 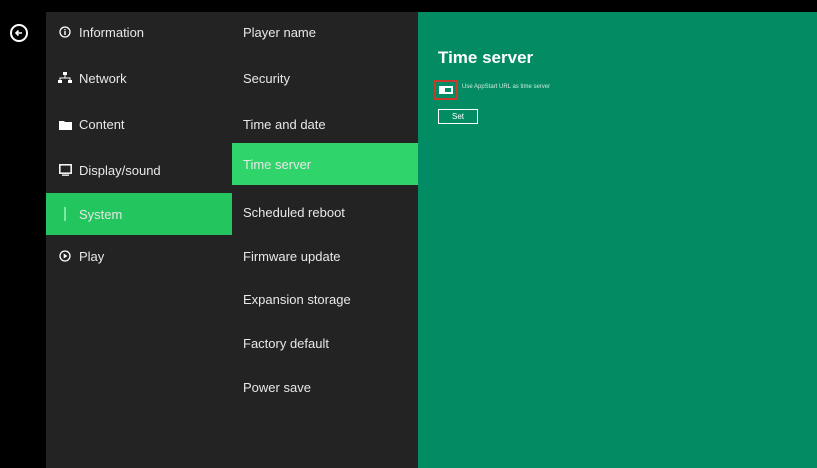 What do you see at coordinates (65, 32) in the screenshot?
I see `info-circle-icon` at bounding box center [65, 32].